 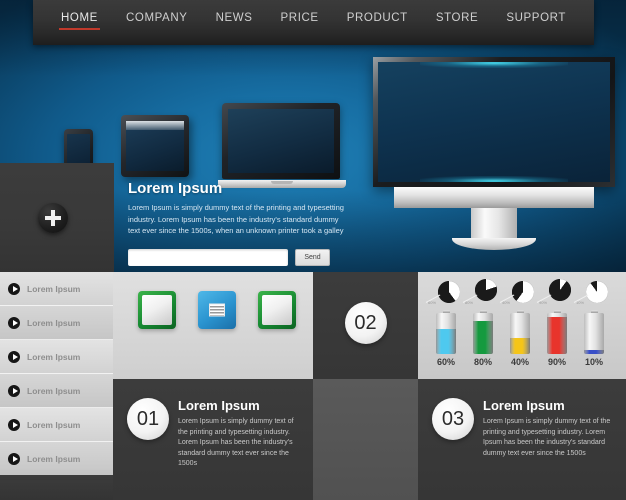 I want to click on tablet-device, so click(x=155, y=146).